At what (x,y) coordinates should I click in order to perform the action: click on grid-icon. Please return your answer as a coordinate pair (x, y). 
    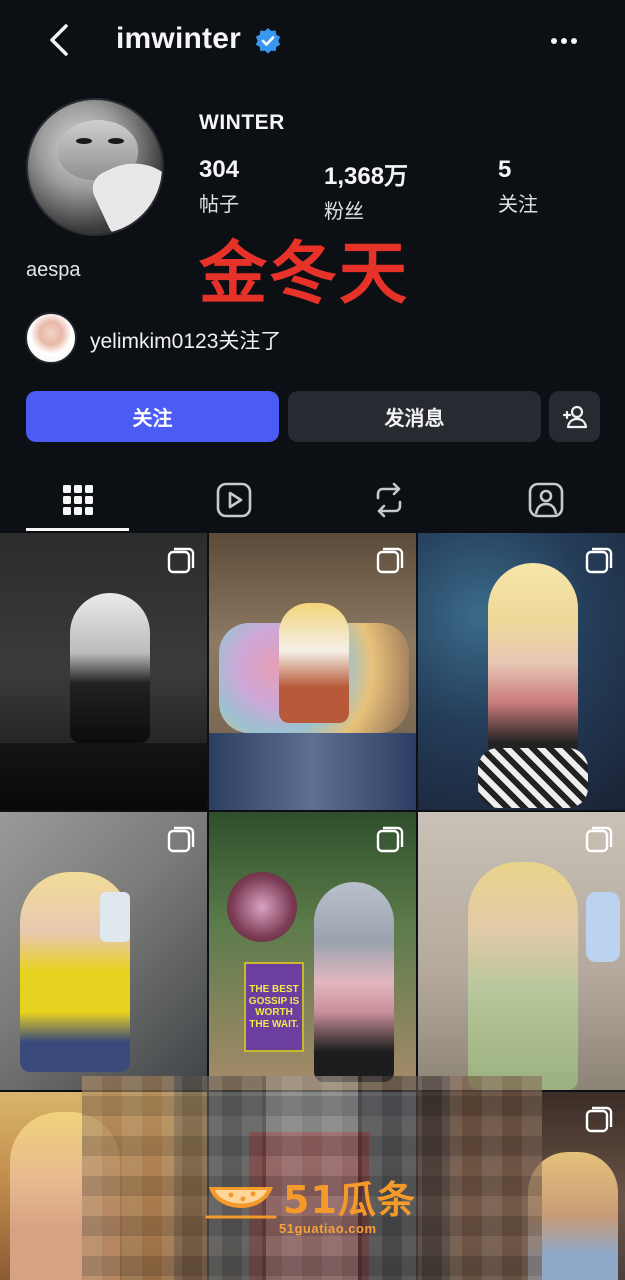
    Looking at the image, I should click on (78, 500).